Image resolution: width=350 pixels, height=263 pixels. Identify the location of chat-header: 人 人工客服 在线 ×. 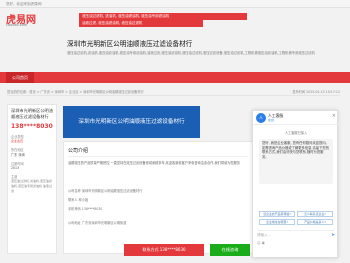
(296, 118).